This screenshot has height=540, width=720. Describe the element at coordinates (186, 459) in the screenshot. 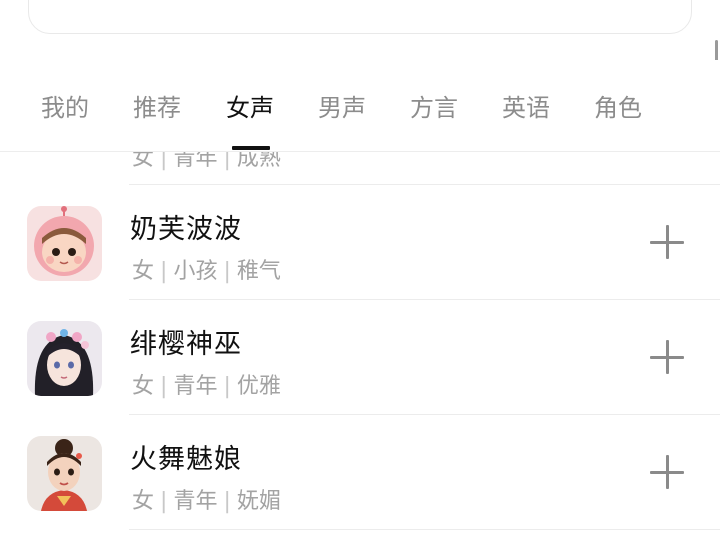

I see `voice-name: 火舞魅娘` at that location.